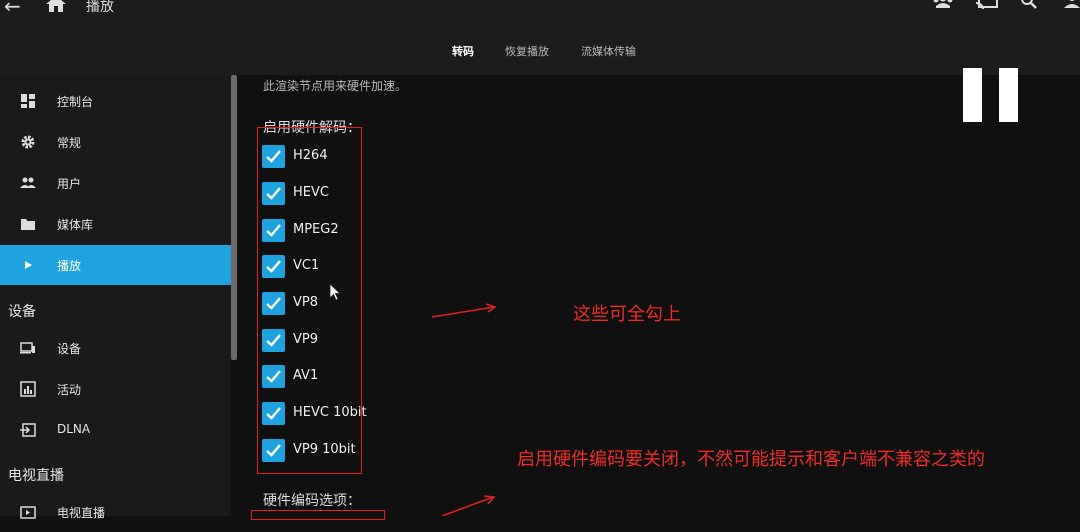  Describe the element at coordinates (464, 409) in the screenshot. I see `annotation-arrows` at that location.